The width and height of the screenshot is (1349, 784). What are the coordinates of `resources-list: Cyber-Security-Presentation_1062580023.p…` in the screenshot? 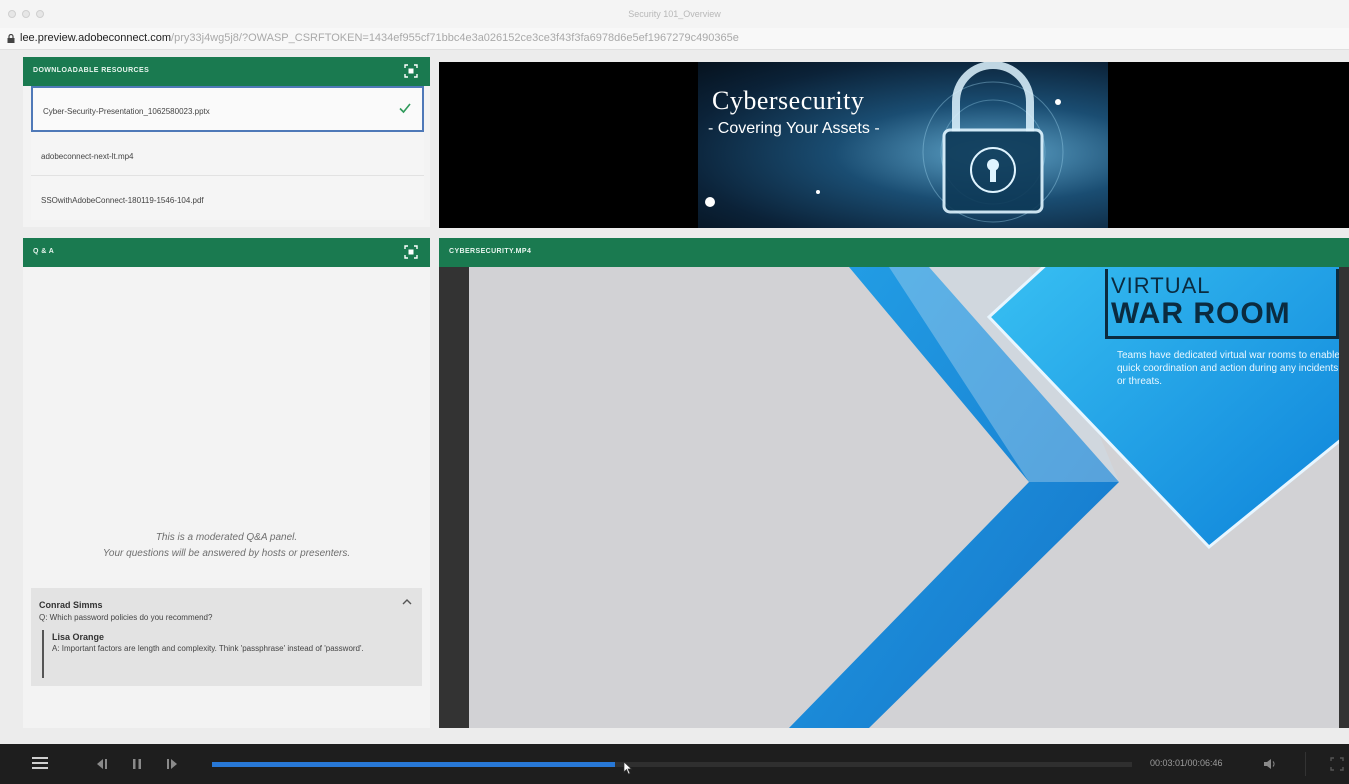 It's located at (227, 153).